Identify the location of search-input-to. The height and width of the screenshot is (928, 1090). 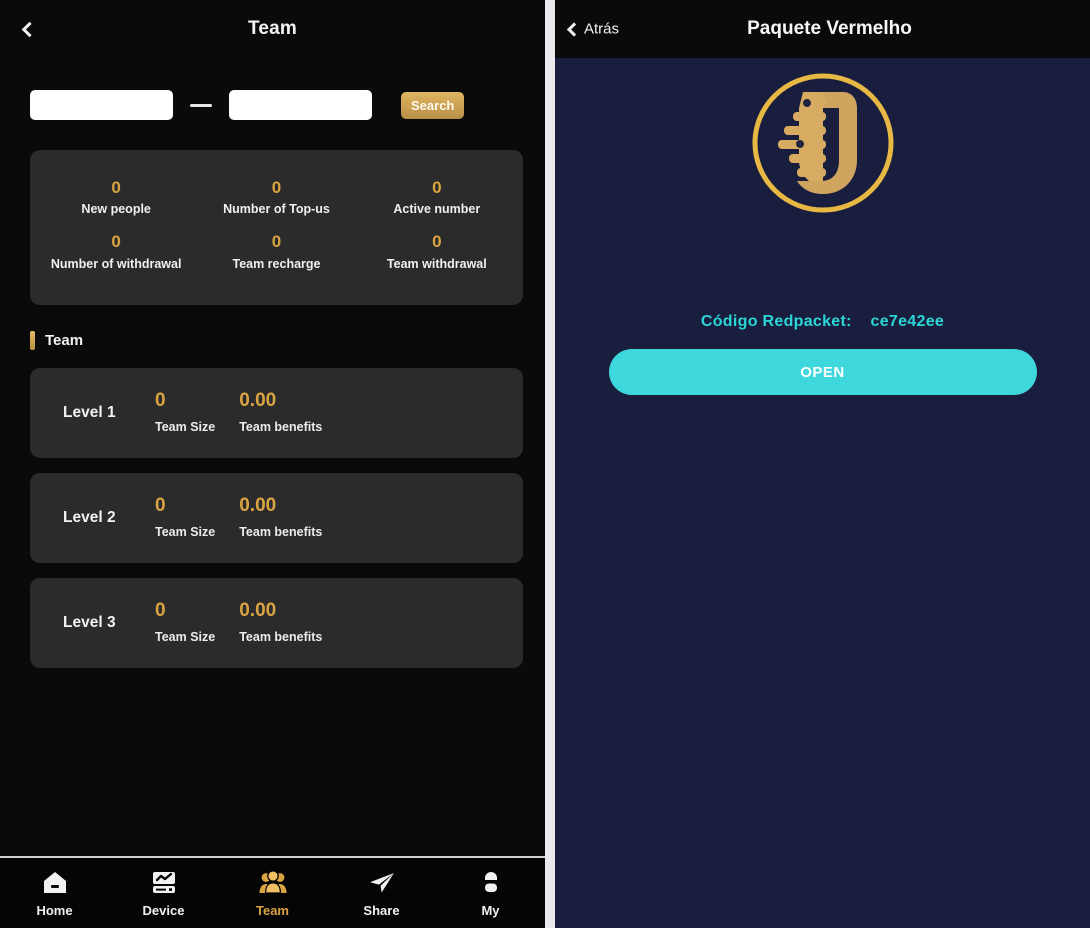
(300, 105).